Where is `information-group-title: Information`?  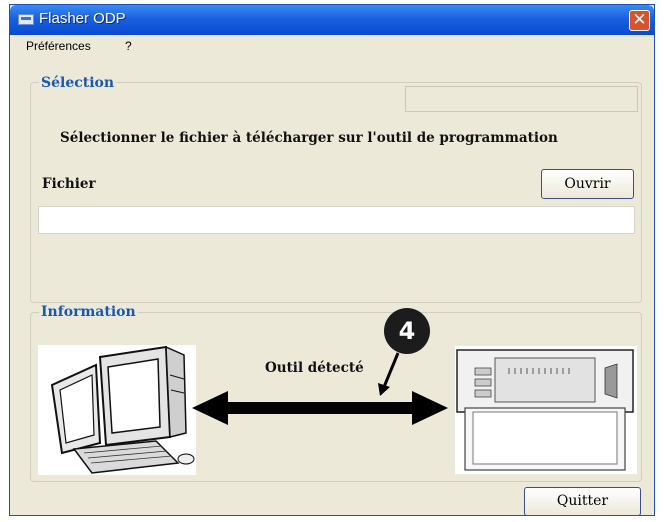 information-group-title: Information is located at coordinates (88, 312).